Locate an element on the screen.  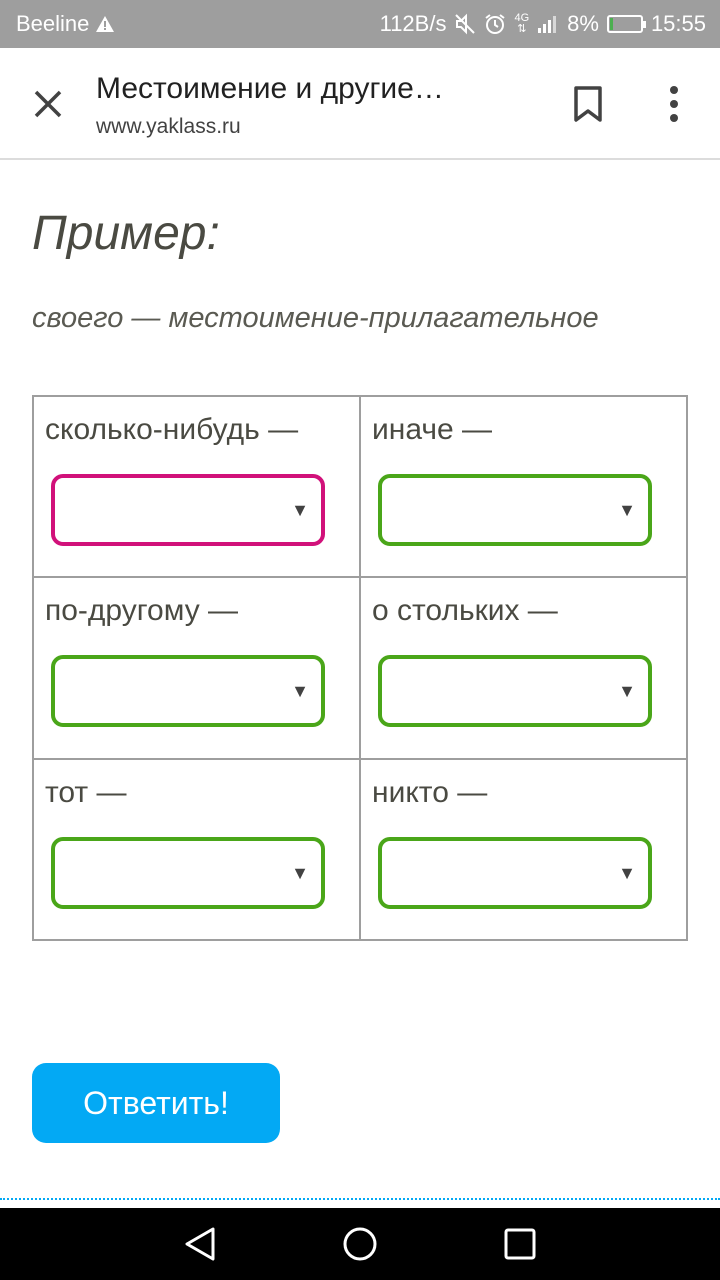
word-label: по-другому — is located at coordinates (142, 611).